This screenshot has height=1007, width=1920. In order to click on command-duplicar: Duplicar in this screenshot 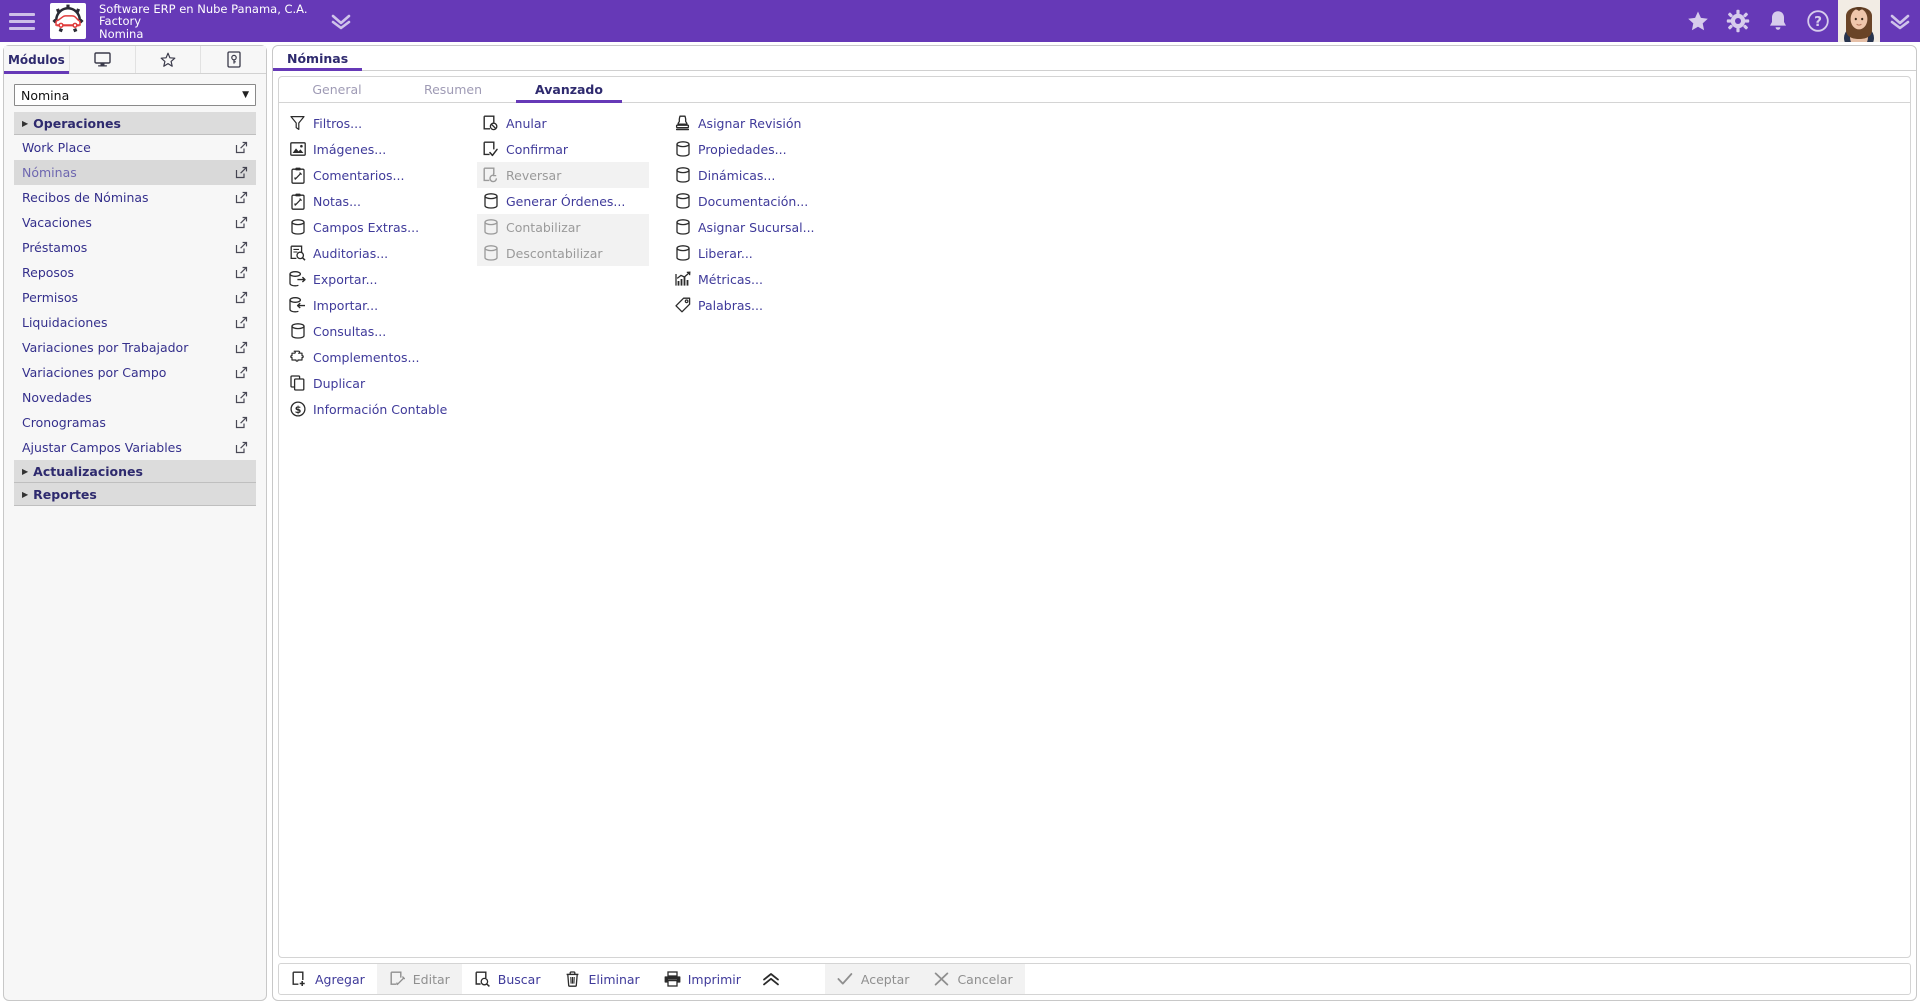, I will do `click(384, 383)`.